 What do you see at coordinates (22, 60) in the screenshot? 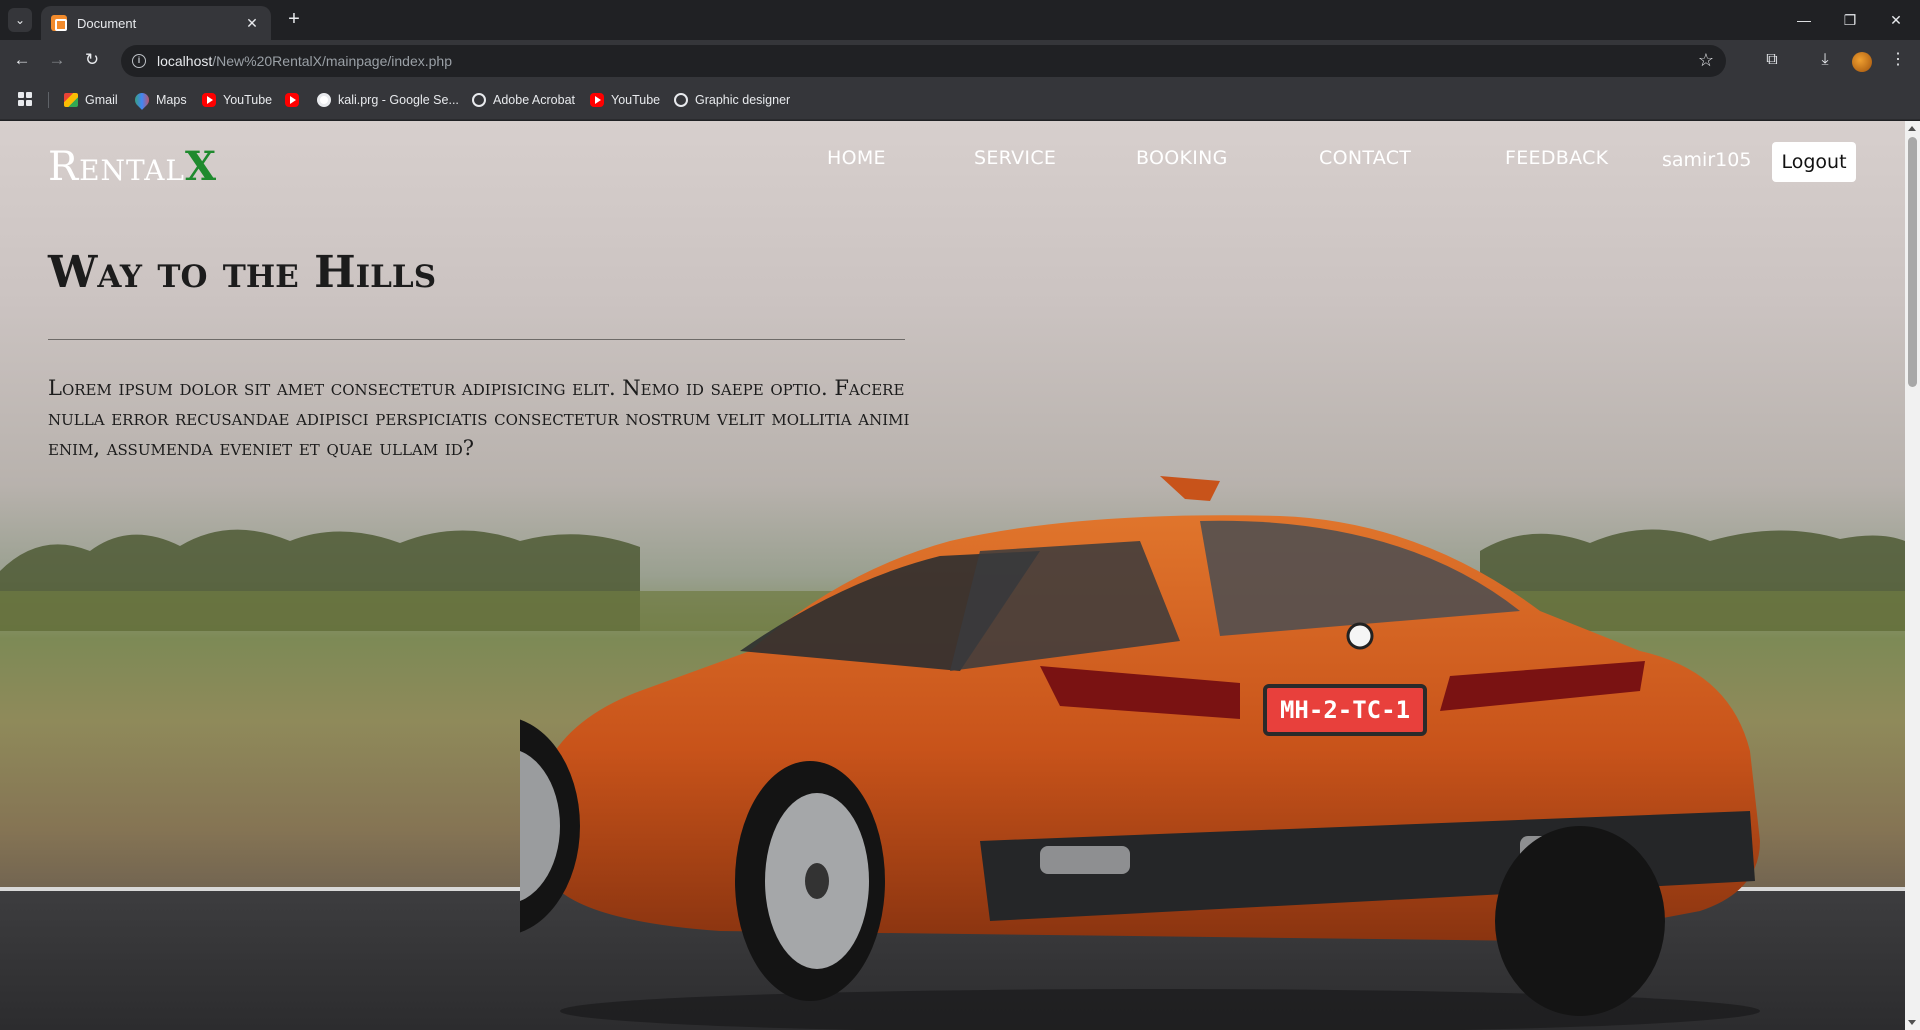
I see `back-button: ←` at bounding box center [22, 60].